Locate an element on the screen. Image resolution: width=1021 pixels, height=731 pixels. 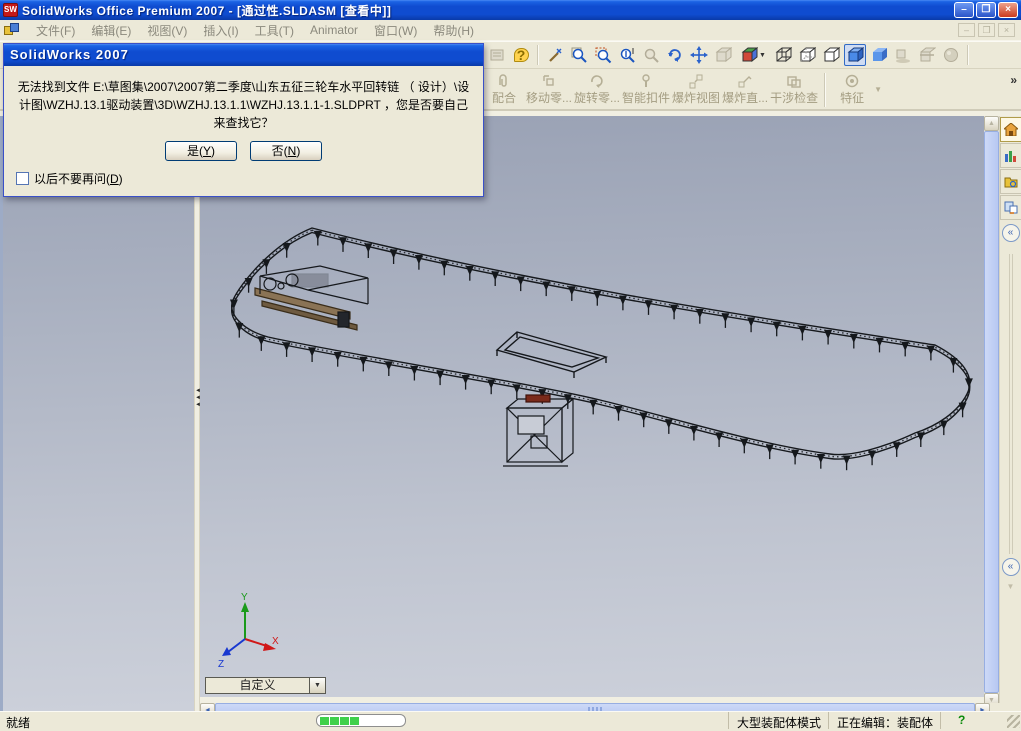
zoom-to-fit-icon is located at coordinates (579, 55).